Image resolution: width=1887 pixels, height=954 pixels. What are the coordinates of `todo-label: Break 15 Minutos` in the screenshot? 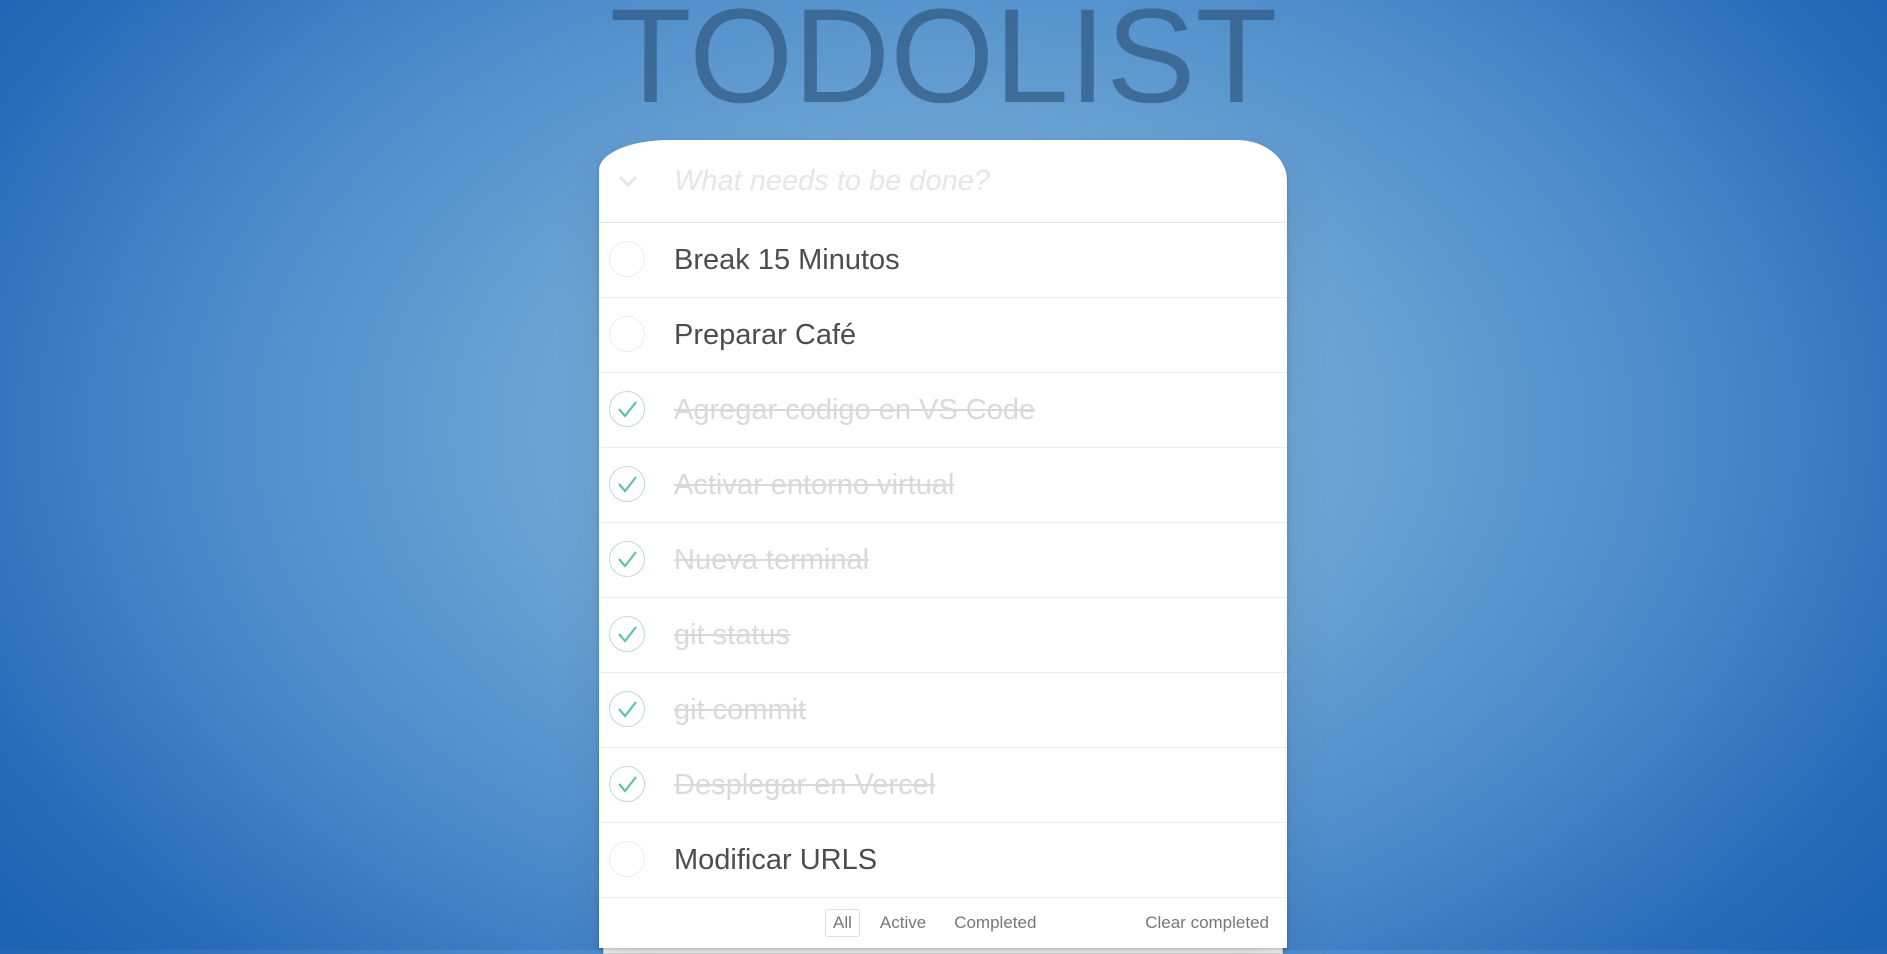 It's located at (787, 260).